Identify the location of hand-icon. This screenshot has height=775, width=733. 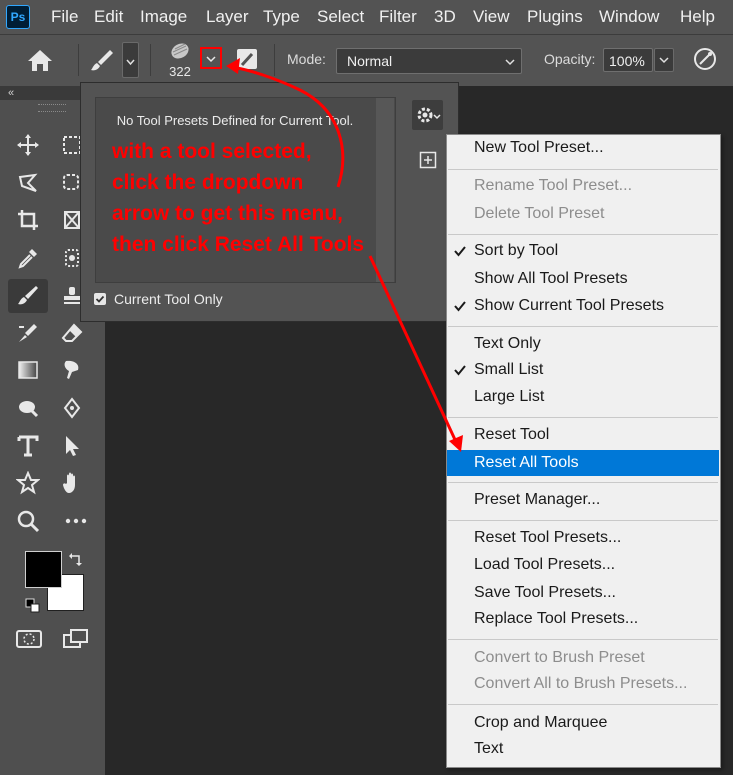
(72, 483).